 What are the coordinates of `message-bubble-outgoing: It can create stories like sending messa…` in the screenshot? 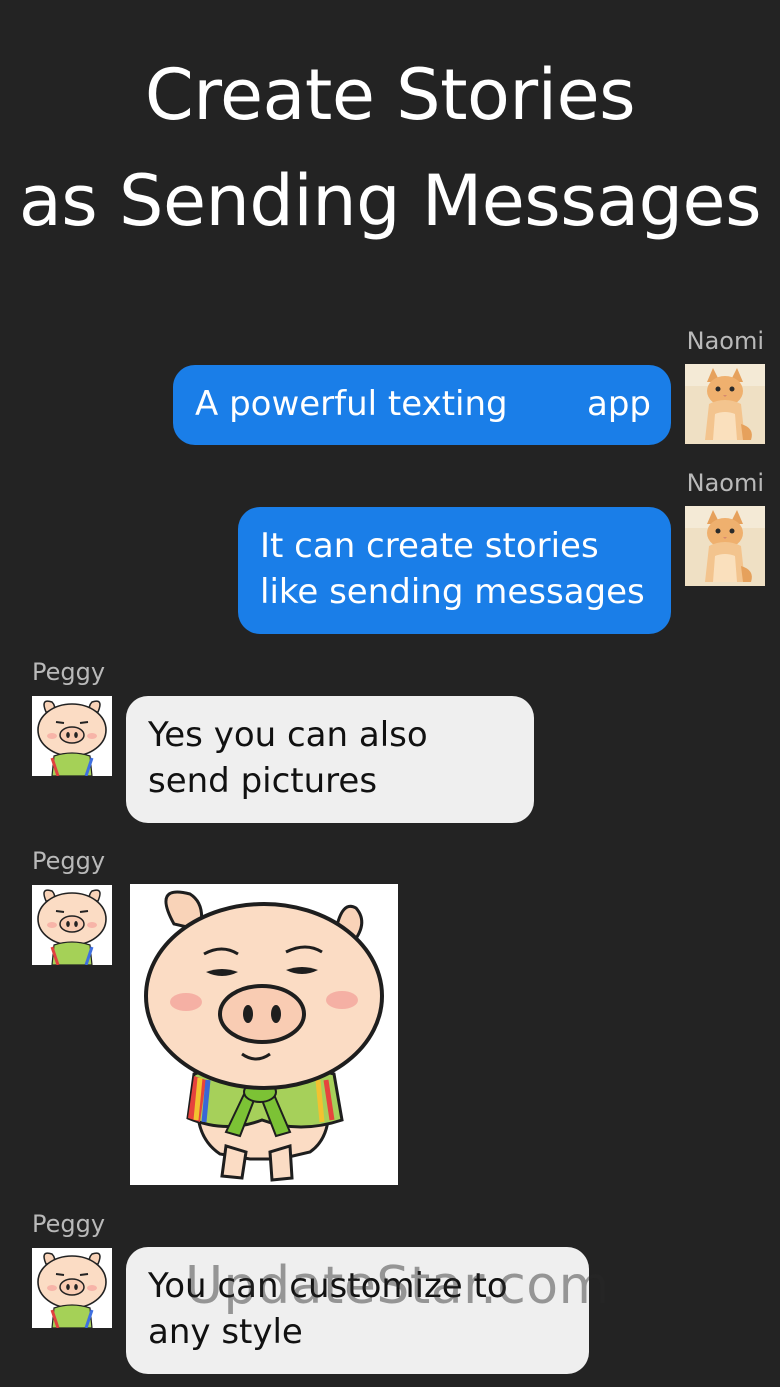 It's located at (454, 570).